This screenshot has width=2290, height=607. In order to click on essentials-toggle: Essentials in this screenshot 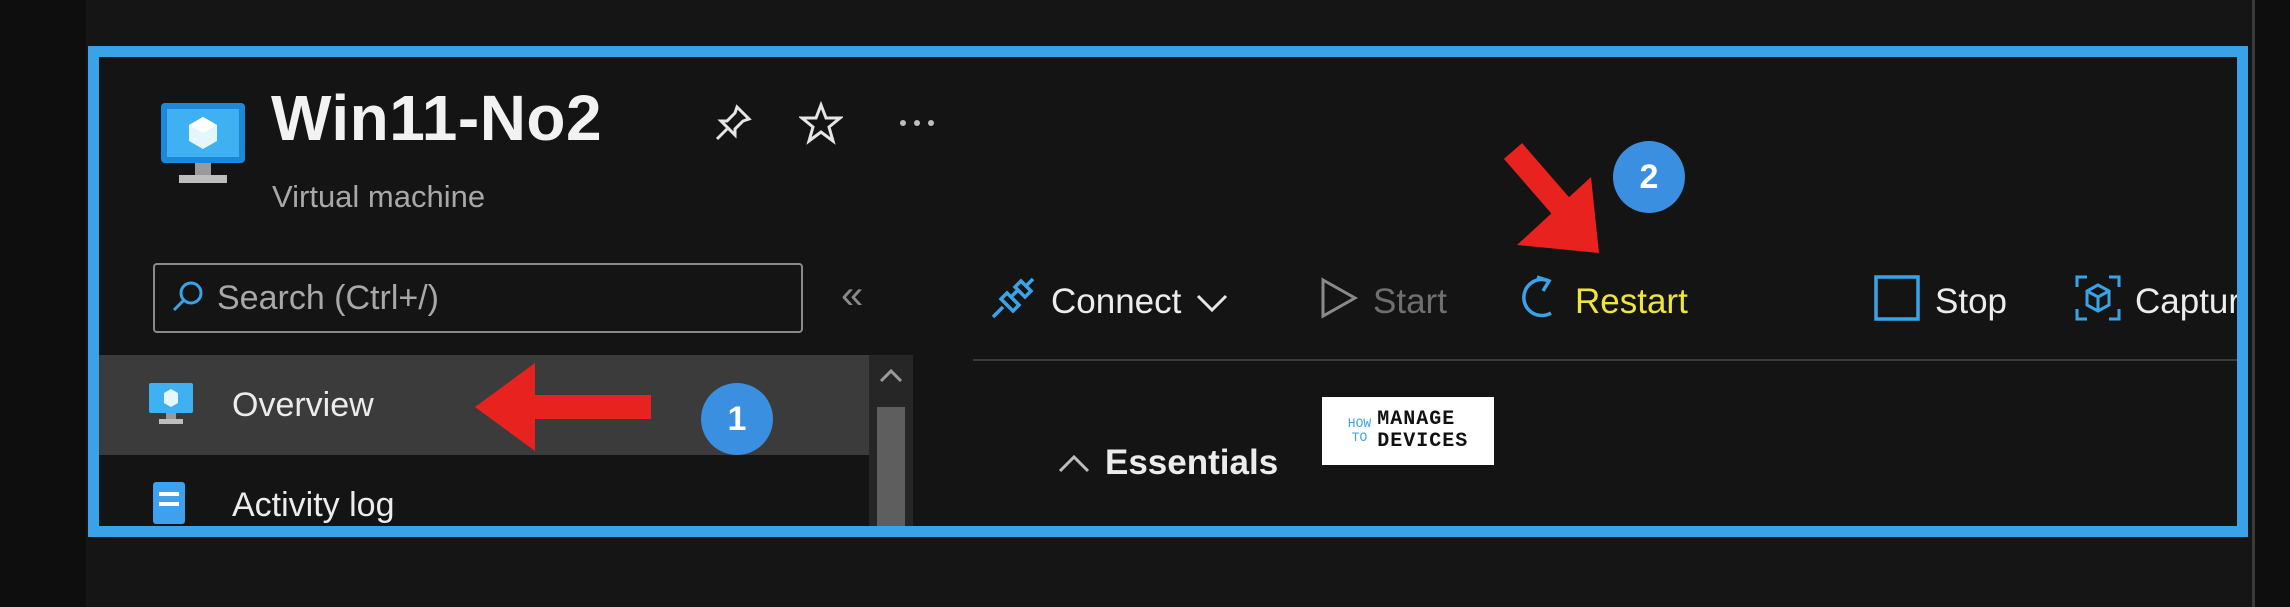, I will do `click(1167, 463)`.